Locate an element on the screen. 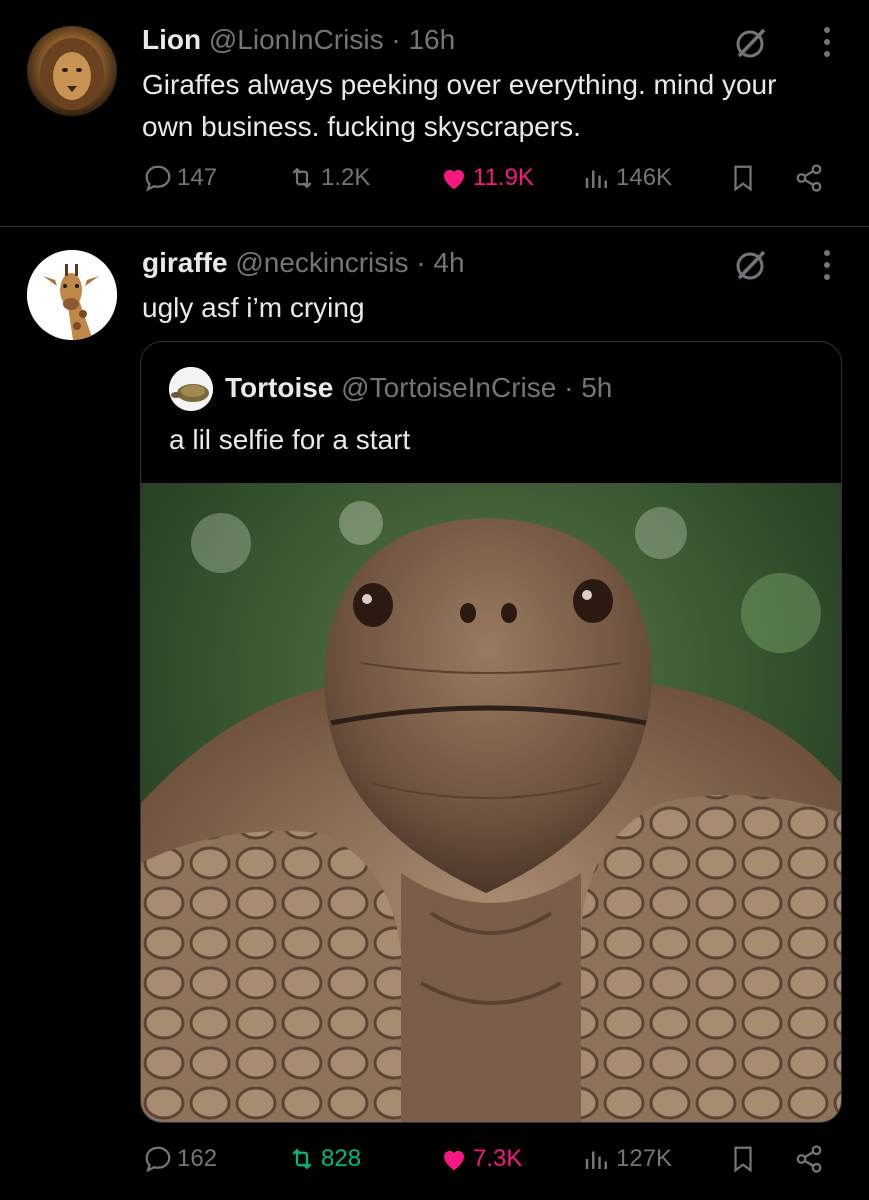 This screenshot has width=869, height=1200. action-bar: 147 1.2K 11.9K 146K is located at coordinates (434, 183).